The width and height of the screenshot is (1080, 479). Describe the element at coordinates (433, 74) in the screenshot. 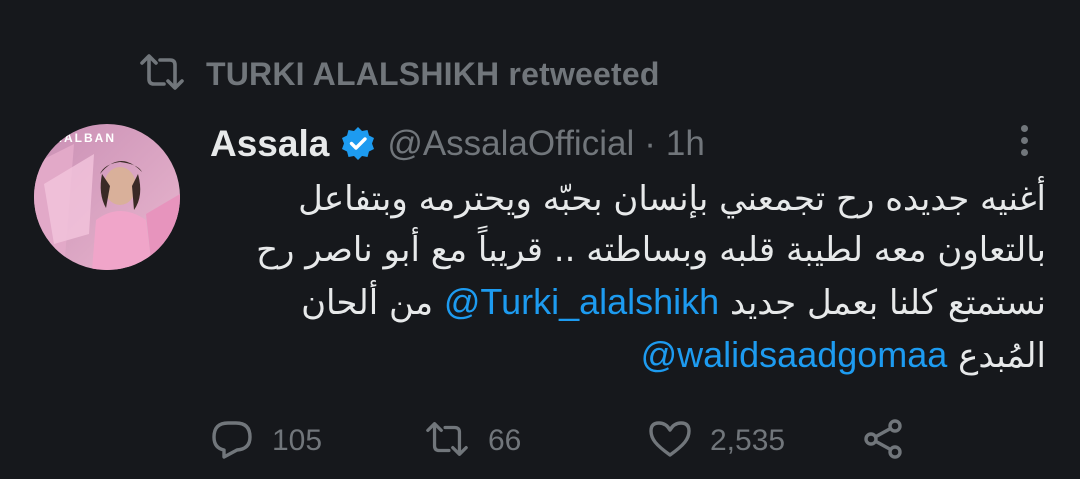

I see `retweet-label: TURKI ALALSHIKH retweeted` at that location.